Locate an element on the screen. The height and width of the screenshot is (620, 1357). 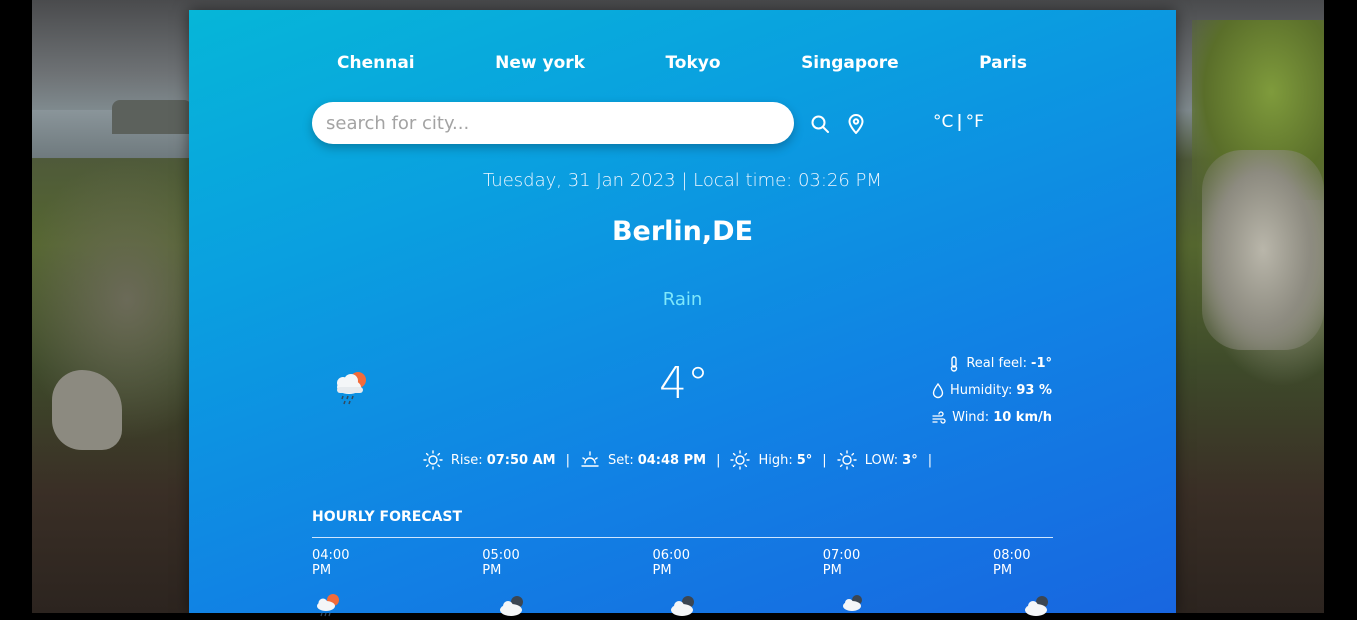
unit-toggle: °C | °F is located at coordinates (958, 122).